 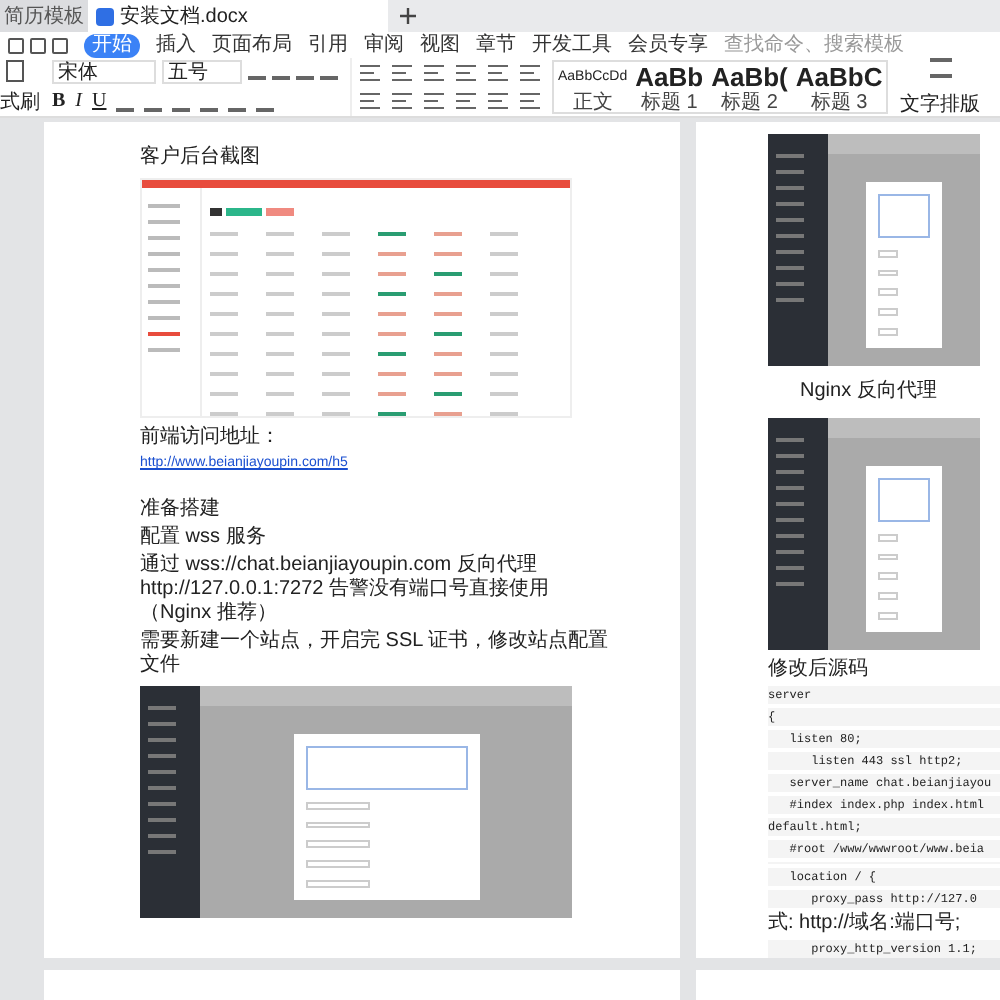 I want to click on menu-tab: 引用, so click(x=328, y=45).